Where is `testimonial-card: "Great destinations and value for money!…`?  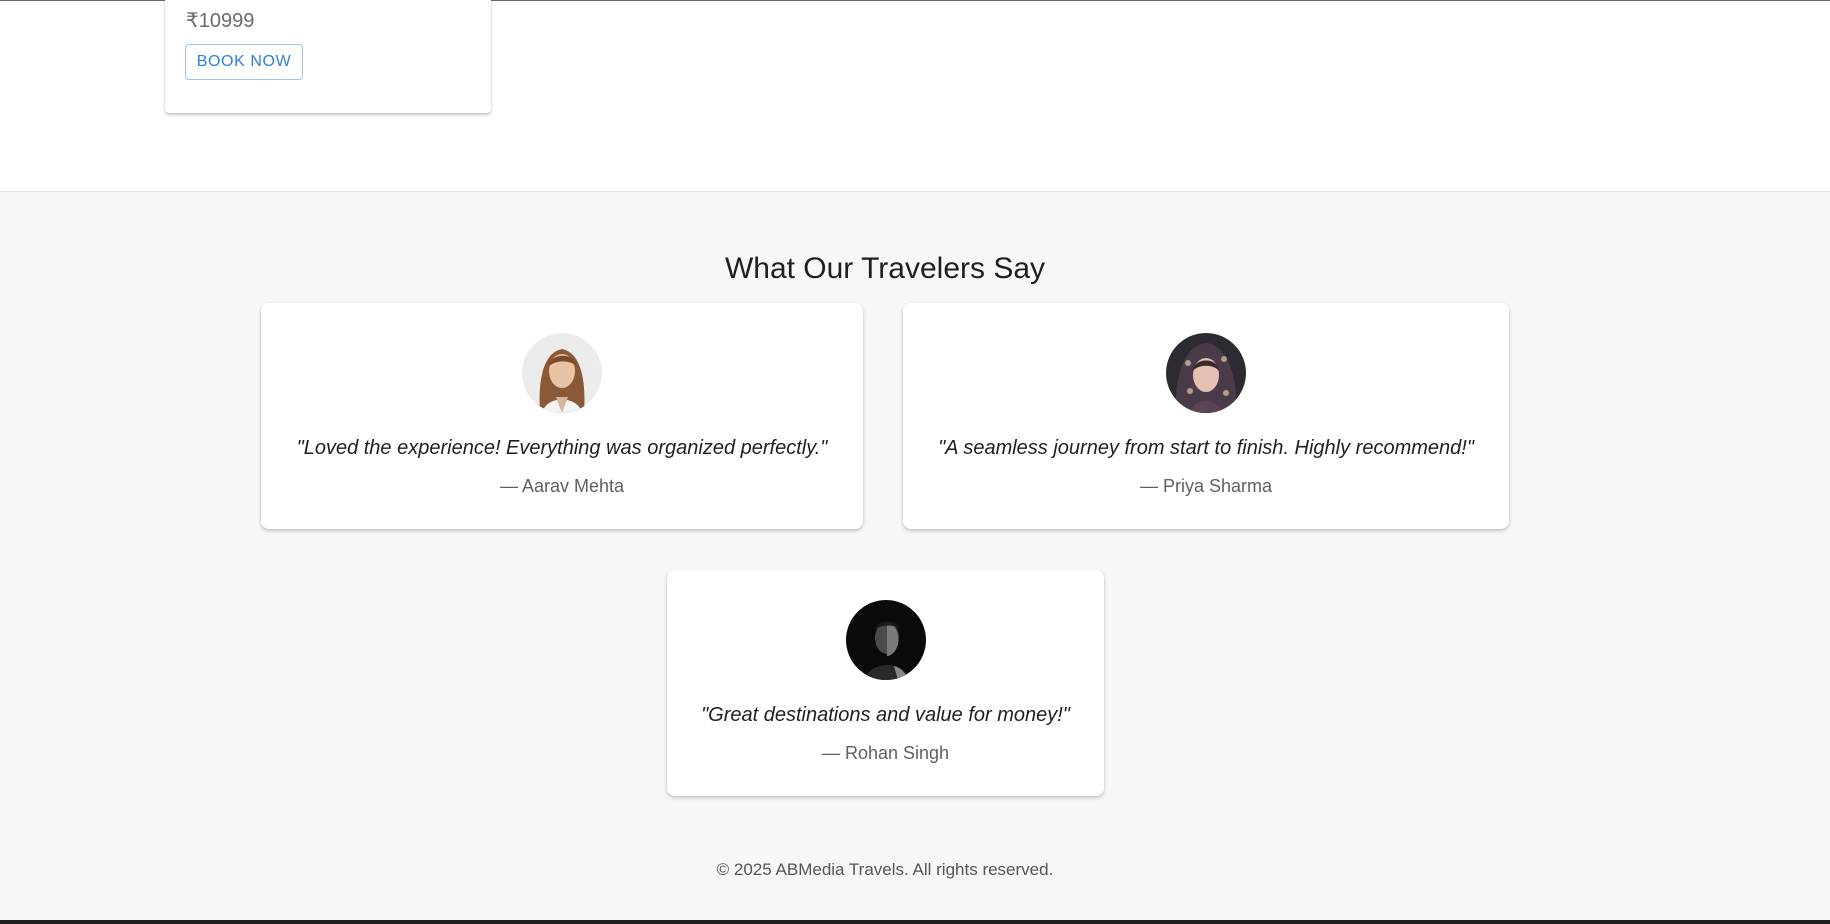 testimonial-card: "Great destinations and value for money!… is located at coordinates (885, 683).